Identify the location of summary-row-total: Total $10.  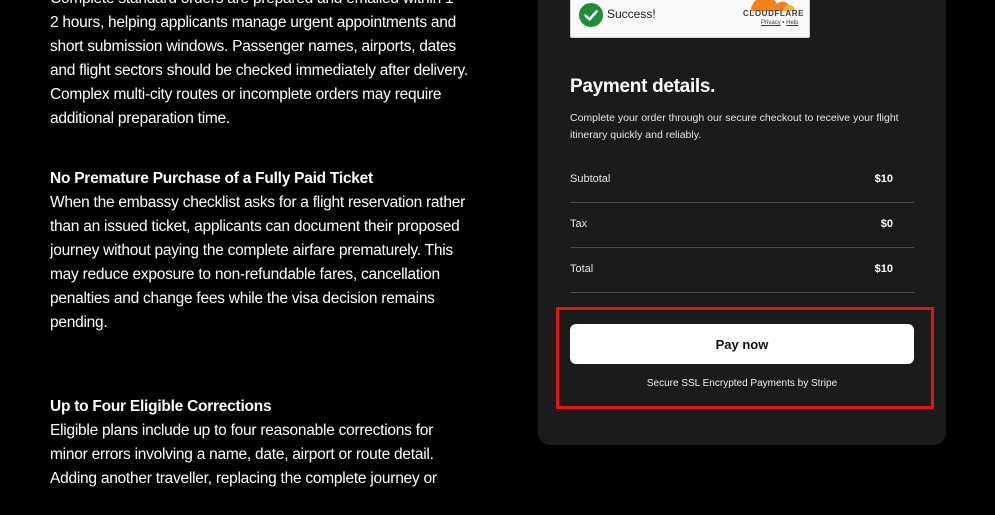
(742, 270).